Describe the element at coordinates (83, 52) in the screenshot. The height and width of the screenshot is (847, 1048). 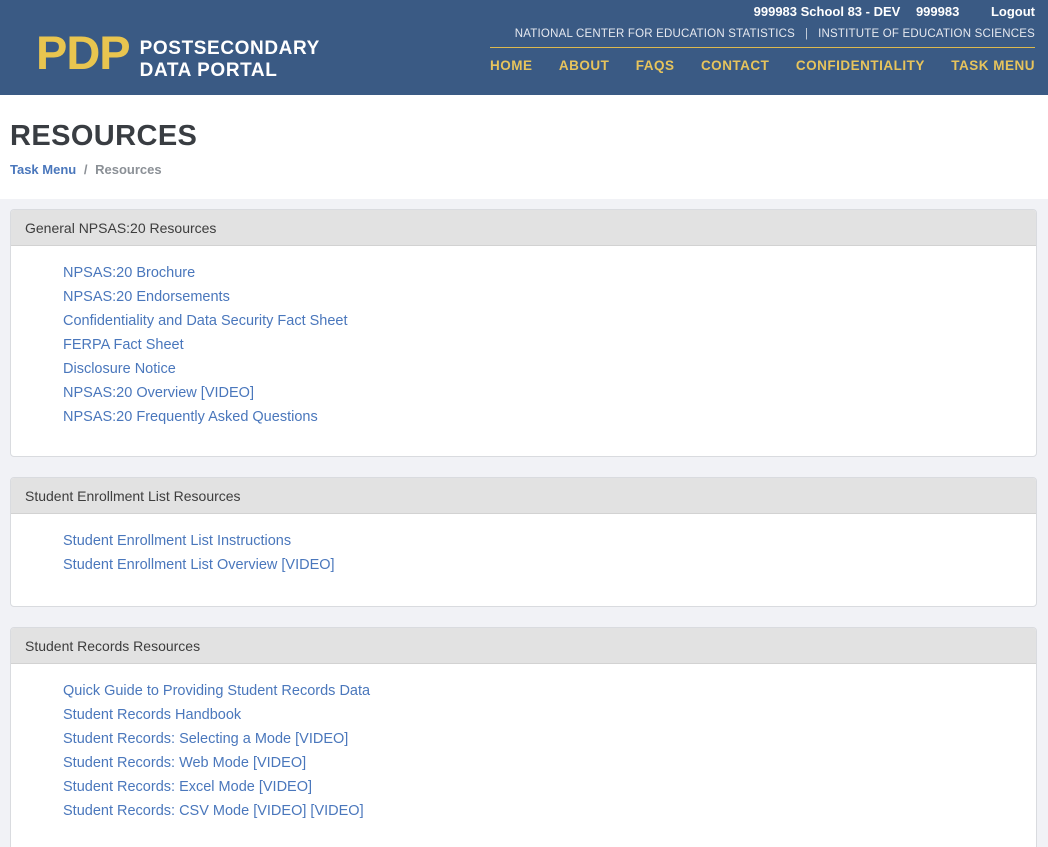
I see `pdp-logo-acronym: PDP` at that location.